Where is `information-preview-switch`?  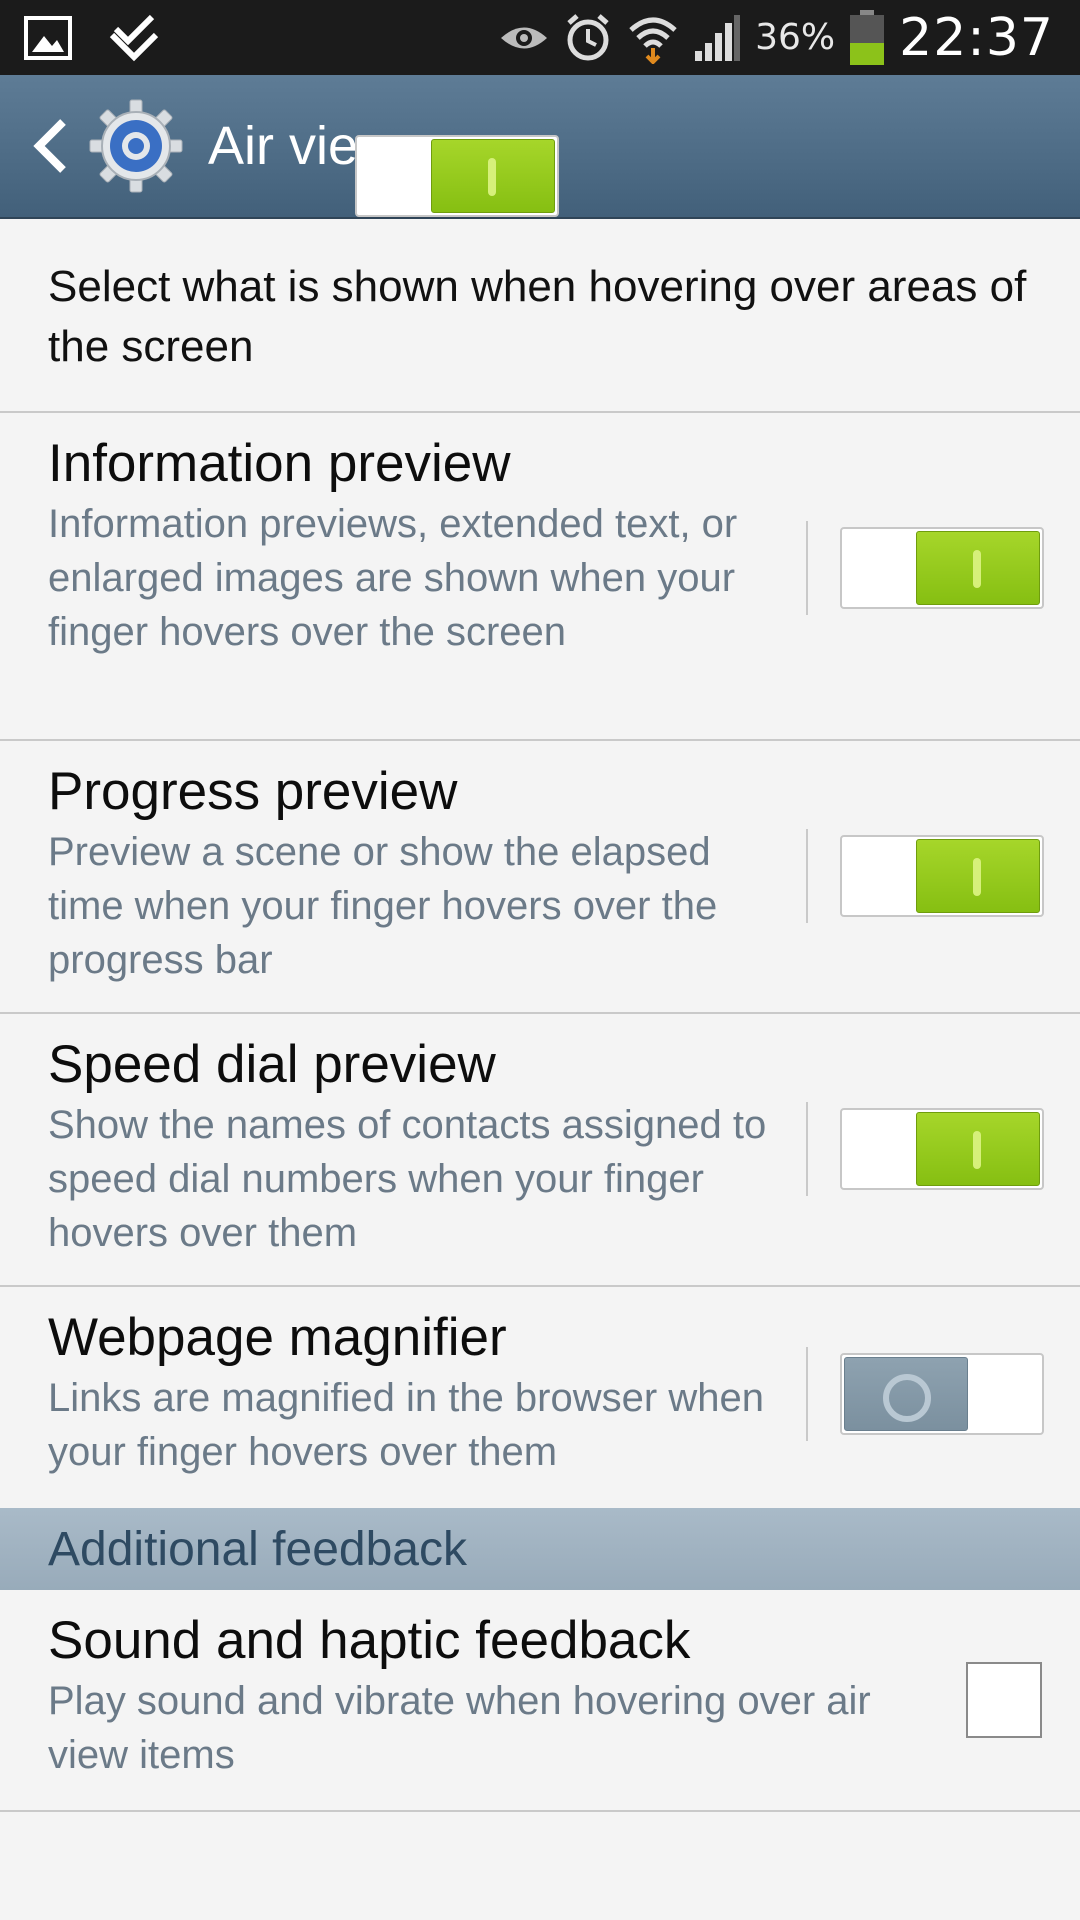
information-preview-switch is located at coordinates (942, 568).